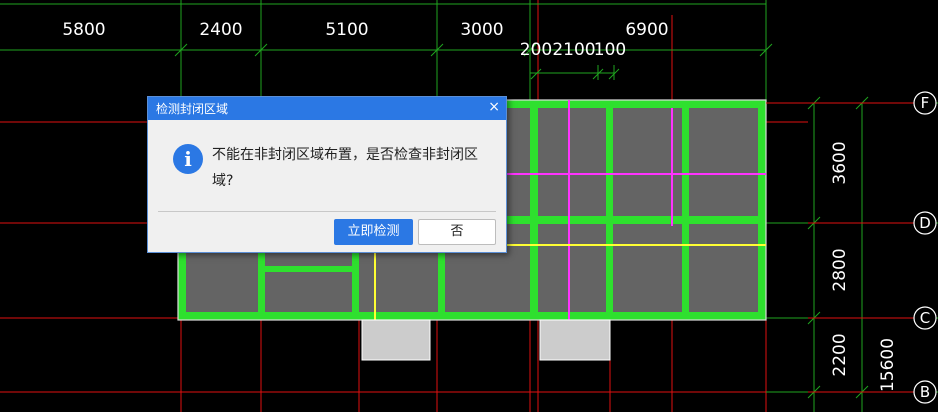 The height and width of the screenshot is (412, 938). Describe the element at coordinates (573, 50) in the screenshot. I see `dim-label: 2100` at that location.